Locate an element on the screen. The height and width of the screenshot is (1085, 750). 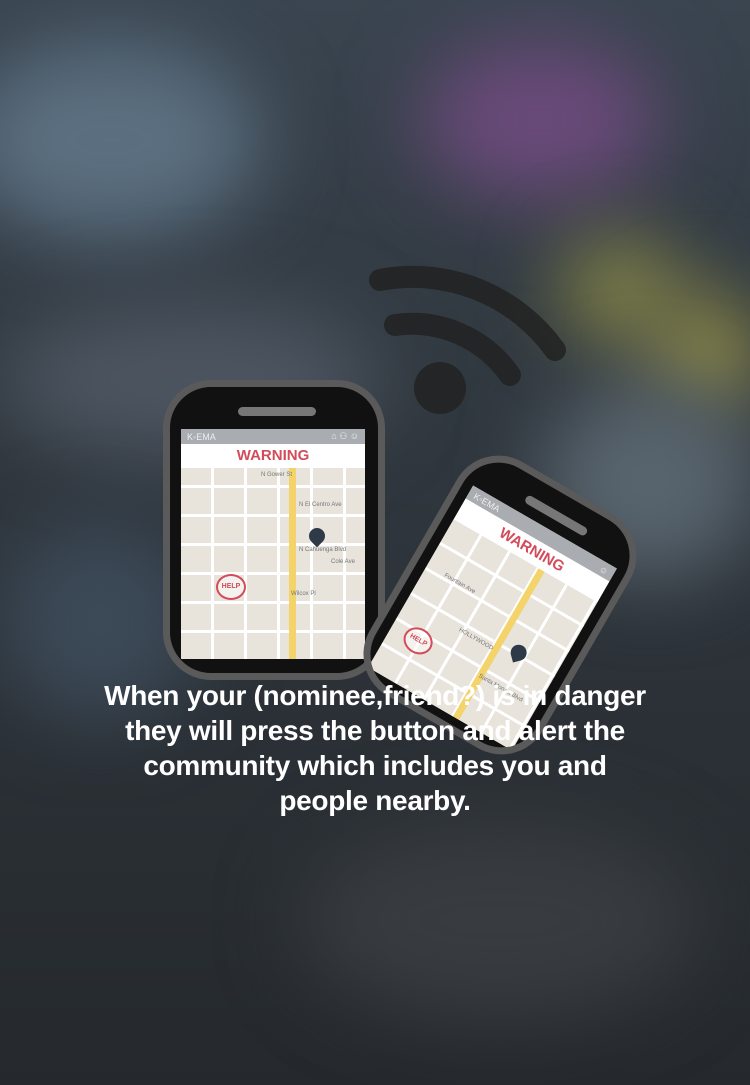
map-label: N Cahuenga Blvd is located at coordinates (323, 550).